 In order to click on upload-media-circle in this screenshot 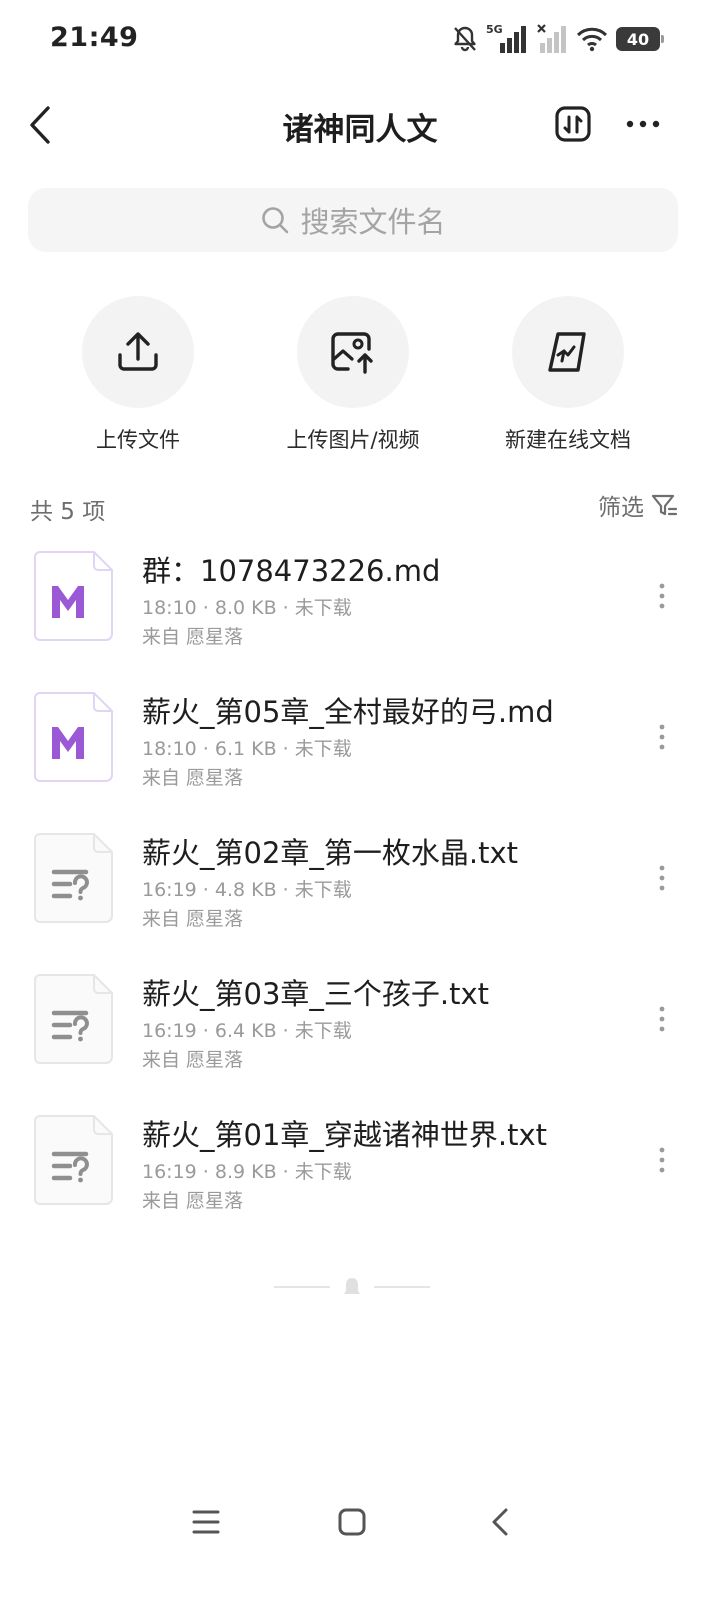, I will do `click(353, 352)`.